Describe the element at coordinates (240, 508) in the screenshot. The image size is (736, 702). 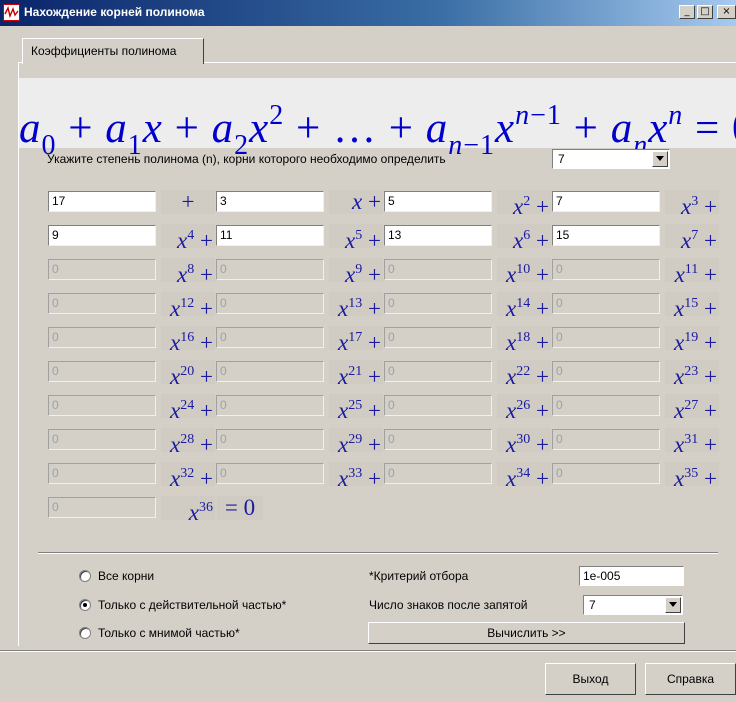
I see `equals-zero-label: = 0` at that location.